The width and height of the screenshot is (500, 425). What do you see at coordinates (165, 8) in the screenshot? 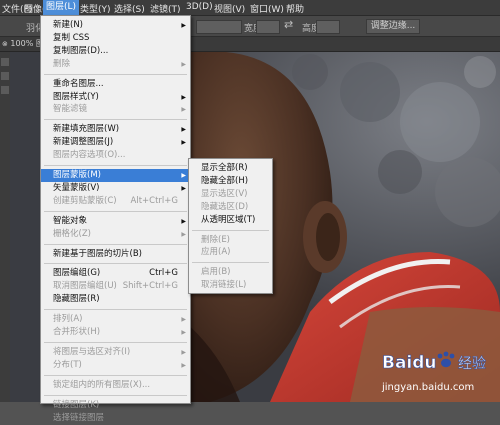
I see `menu-filter: 滤镜(T)` at bounding box center [165, 8].